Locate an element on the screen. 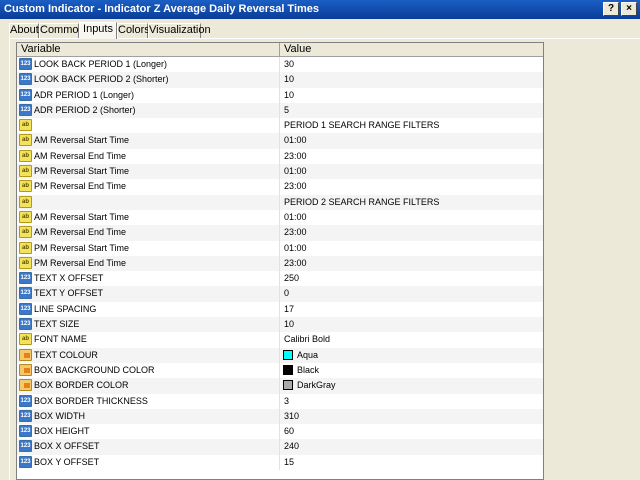  value-cell: 60 is located at coordinates (412, 431).